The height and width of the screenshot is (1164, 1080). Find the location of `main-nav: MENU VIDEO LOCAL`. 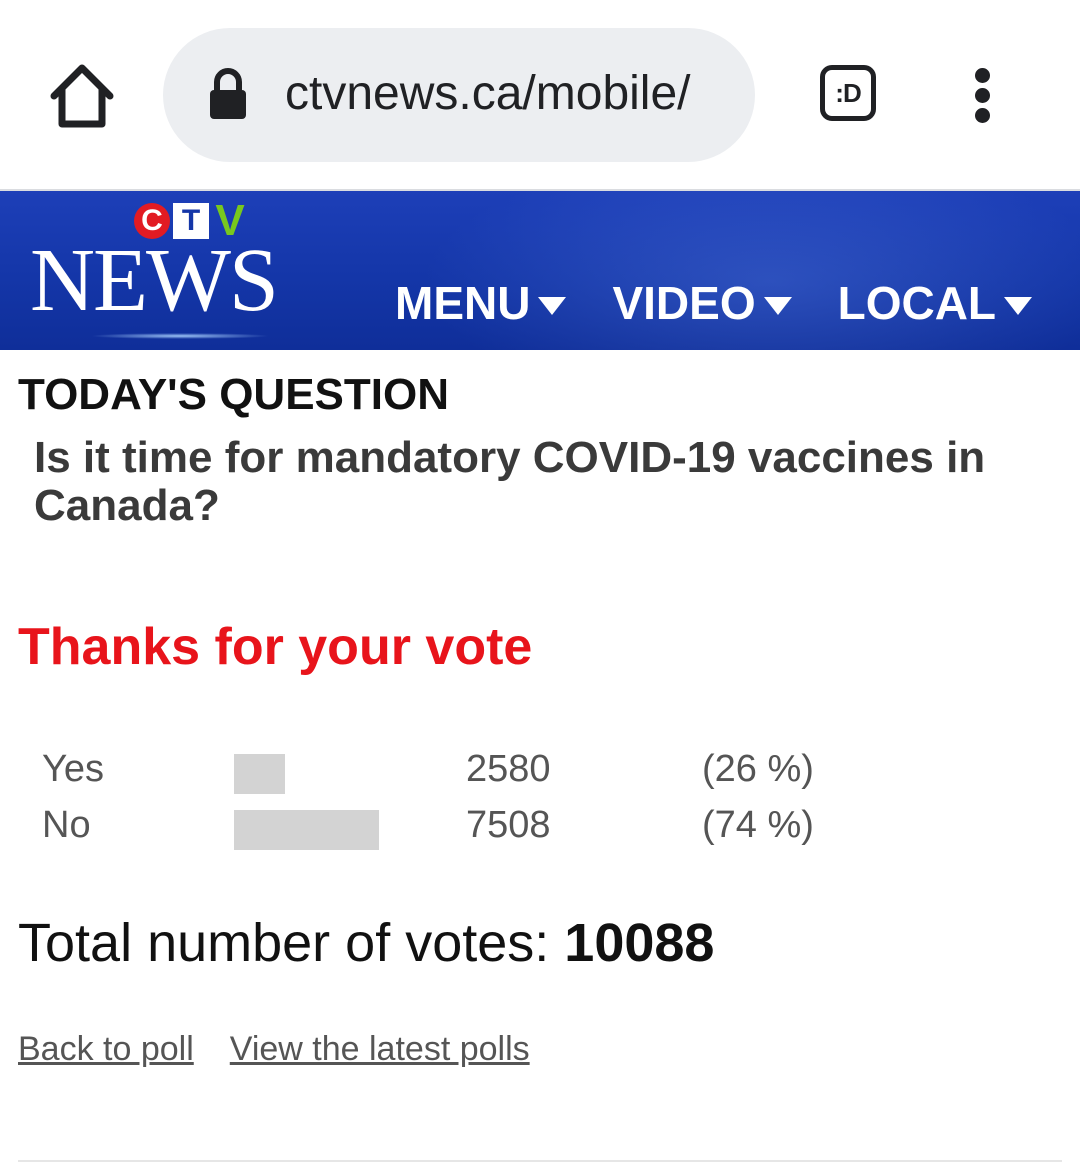

main-nav: MENU VIDEO LOCAL is located at coordinates (714, 303).